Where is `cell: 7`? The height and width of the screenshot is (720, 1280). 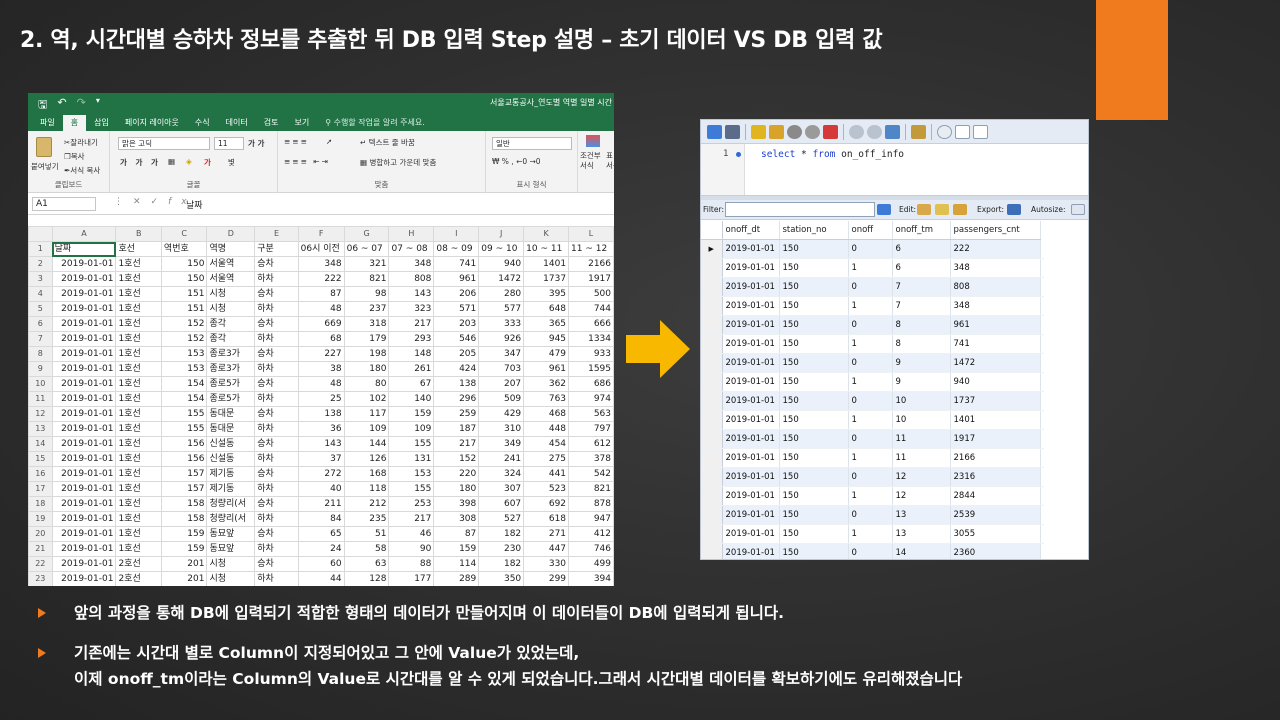
cell: 7 is located at coordinates (921, 287).